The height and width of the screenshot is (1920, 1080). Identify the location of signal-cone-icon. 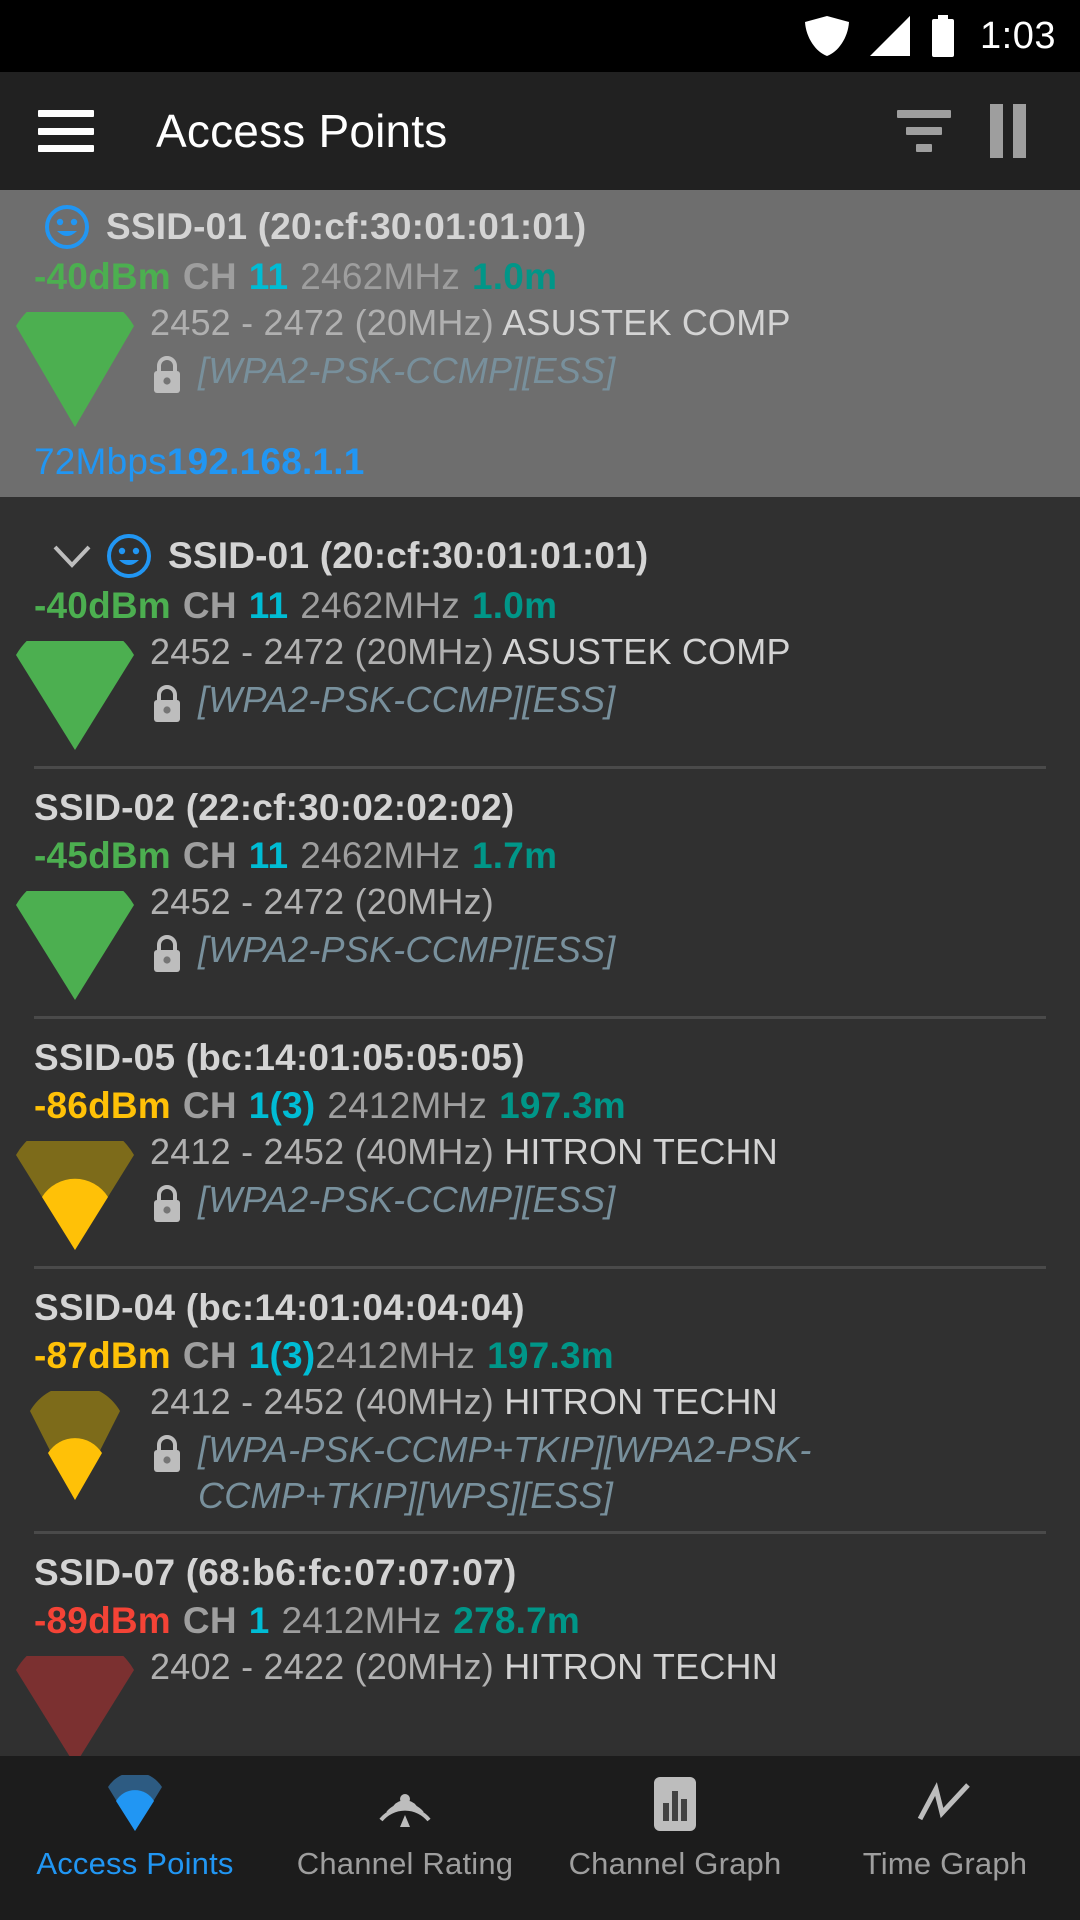
(75, 939).